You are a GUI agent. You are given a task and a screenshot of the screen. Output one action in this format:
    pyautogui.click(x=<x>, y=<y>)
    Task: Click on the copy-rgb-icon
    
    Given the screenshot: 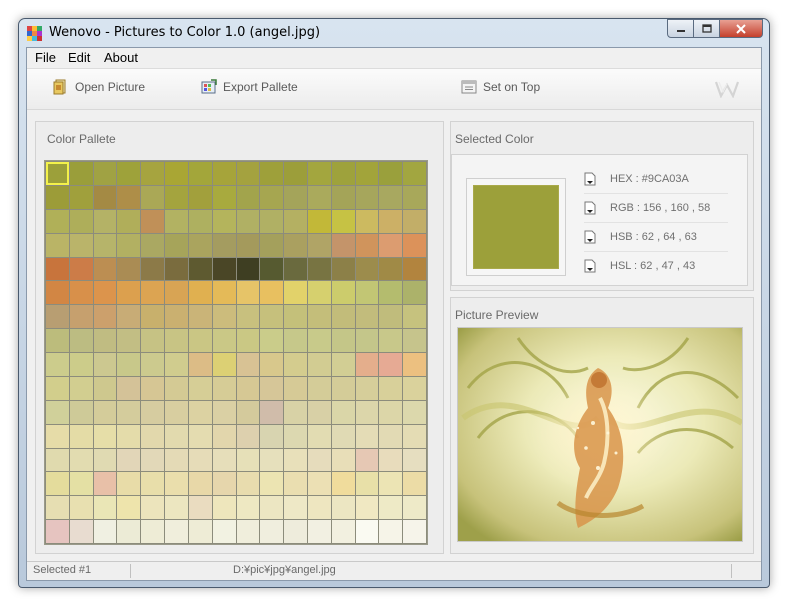 What is the action you would take?
    pyautogui.click(x=590, y=208)
    